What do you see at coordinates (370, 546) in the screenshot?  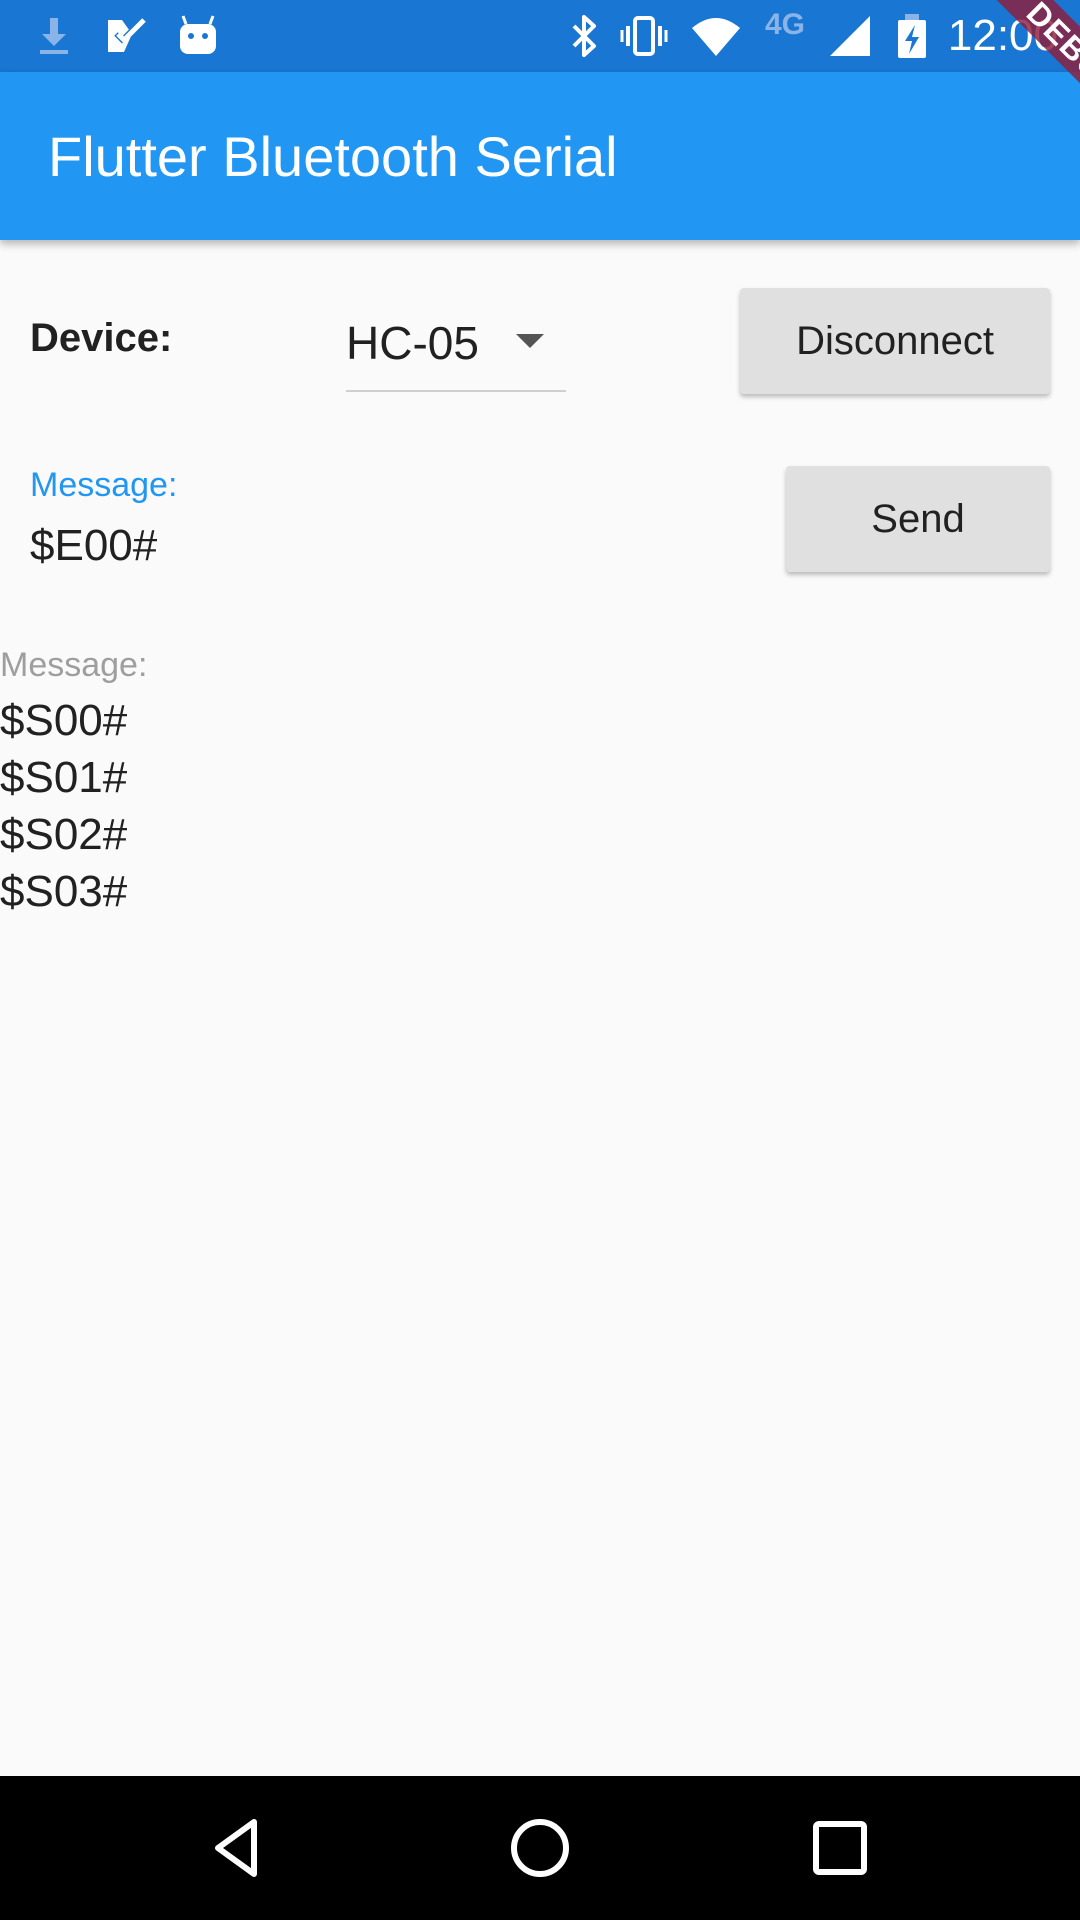 I see `message-input` at bounding box center [370, 546].